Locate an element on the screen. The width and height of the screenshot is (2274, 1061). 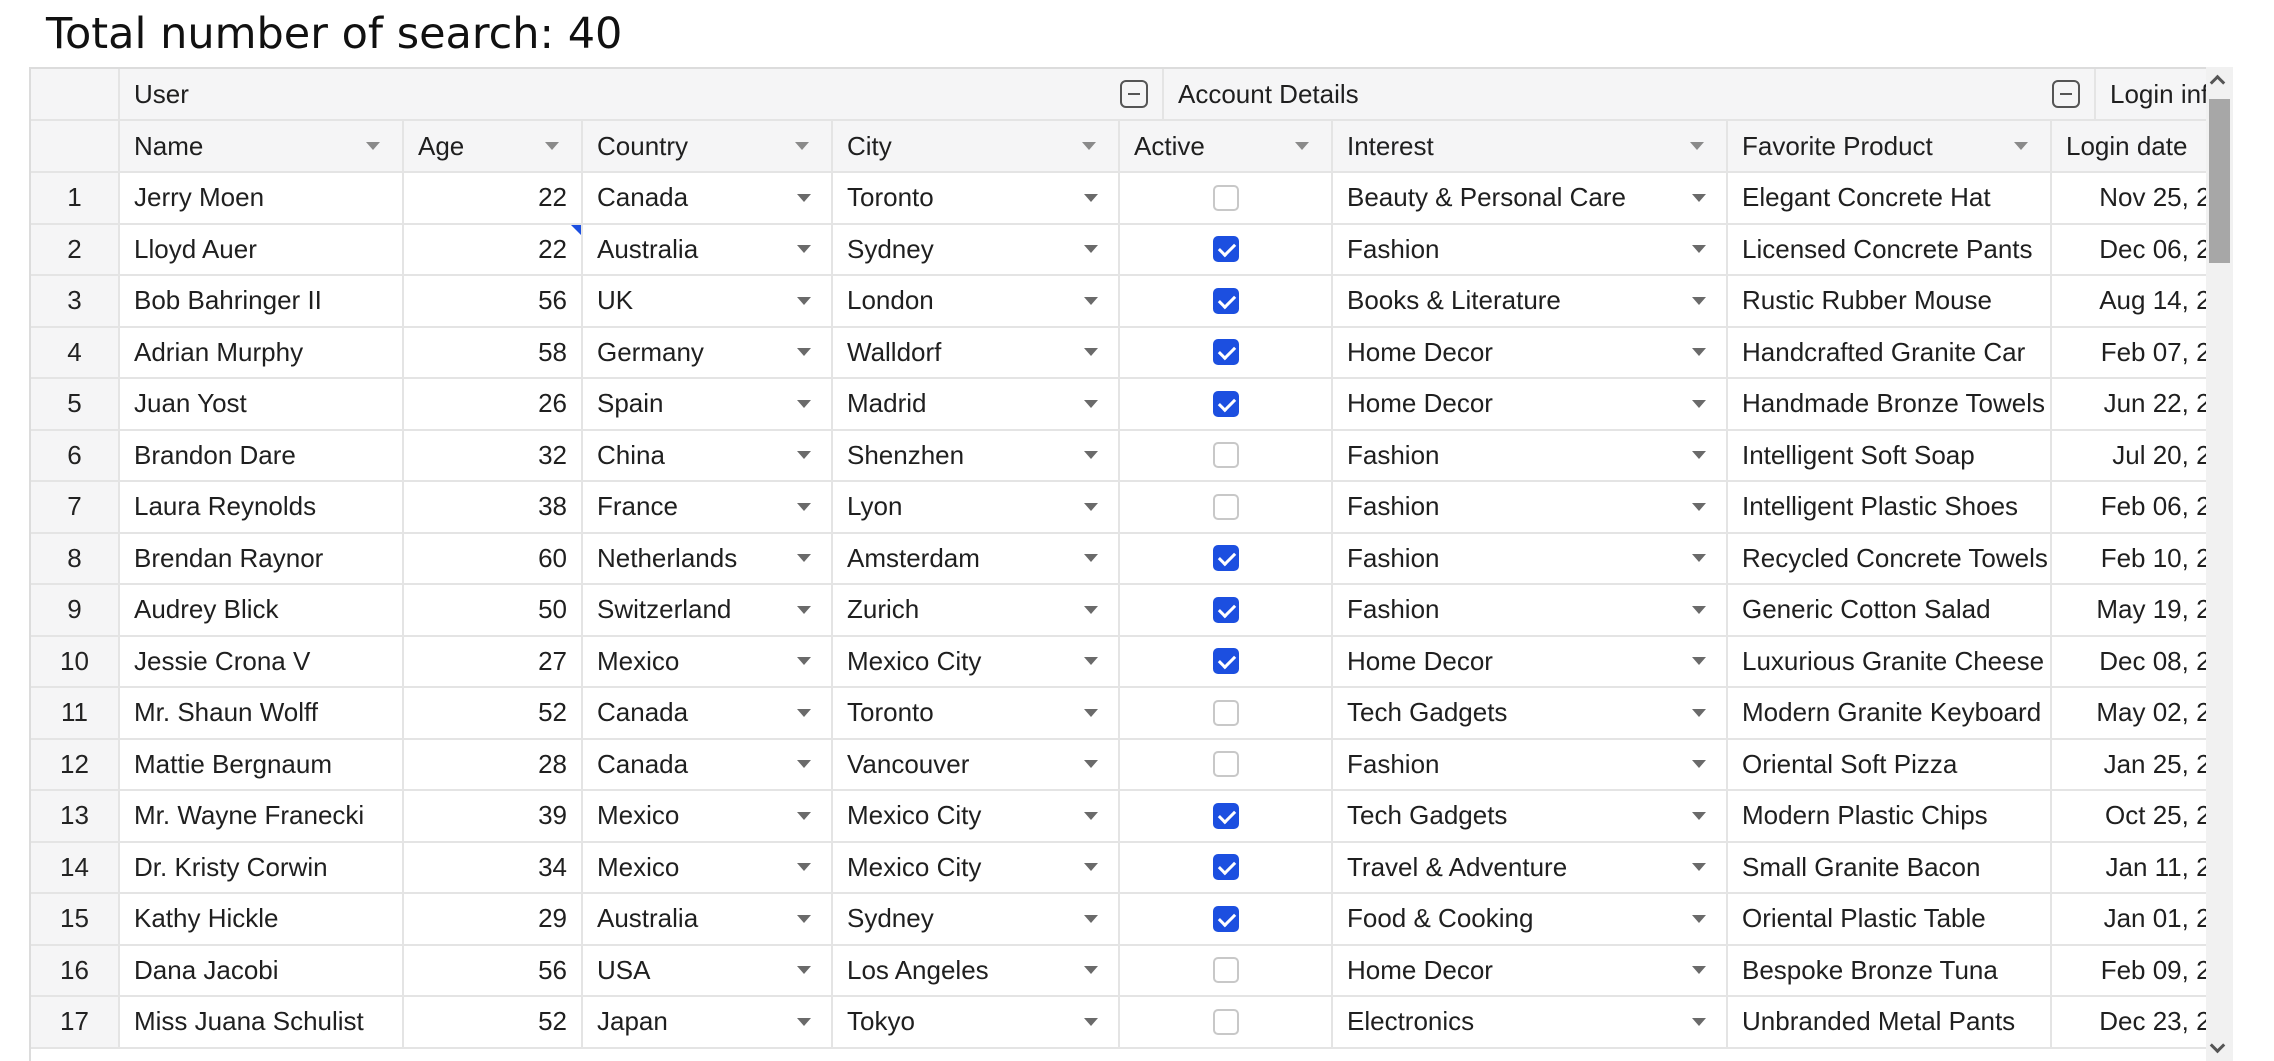
cell-login-date: Jan 25, 20 is located at coordinates (2139, 765).